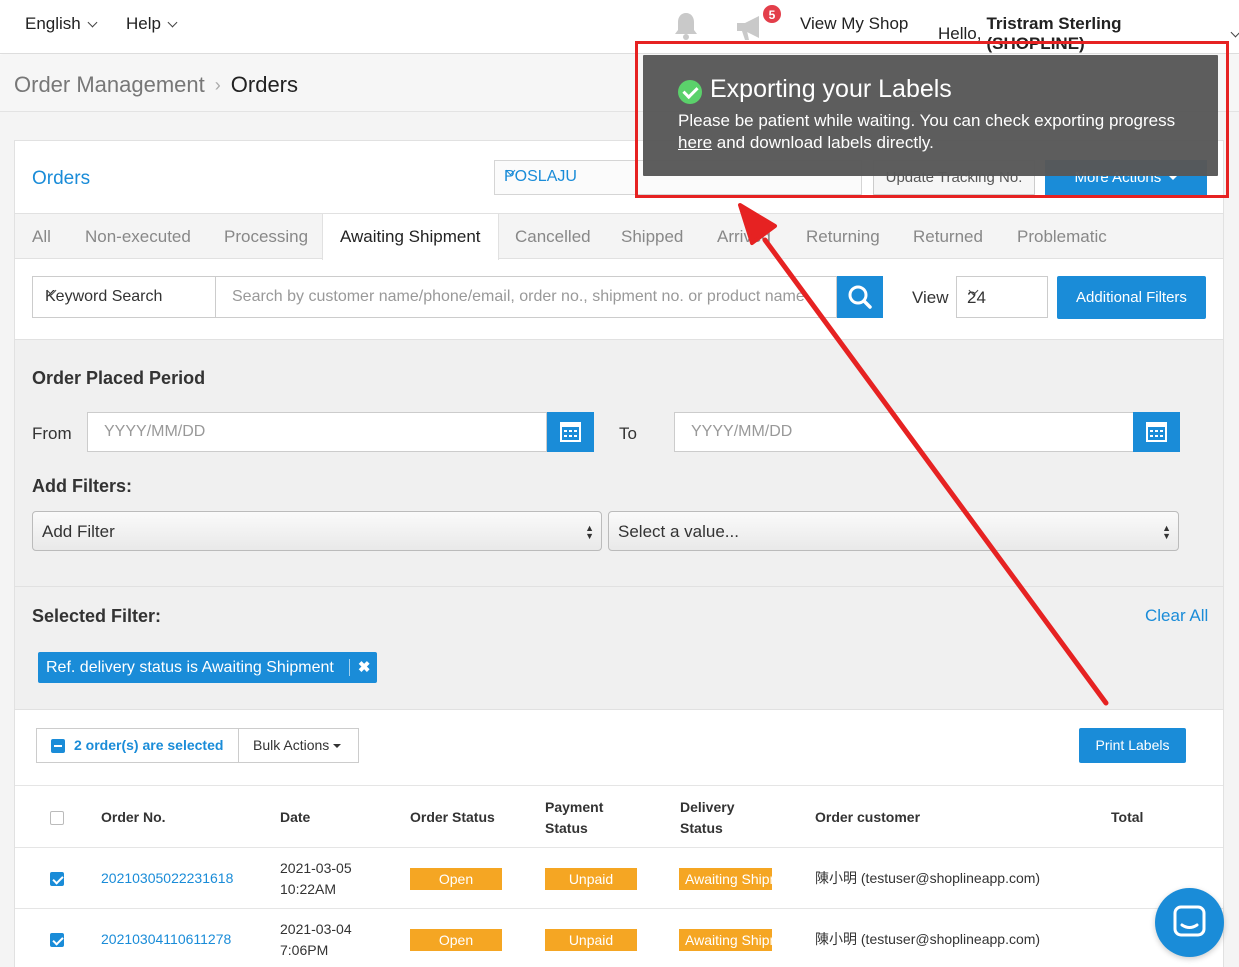  I want to click on bell-icon, so click(686, 26).